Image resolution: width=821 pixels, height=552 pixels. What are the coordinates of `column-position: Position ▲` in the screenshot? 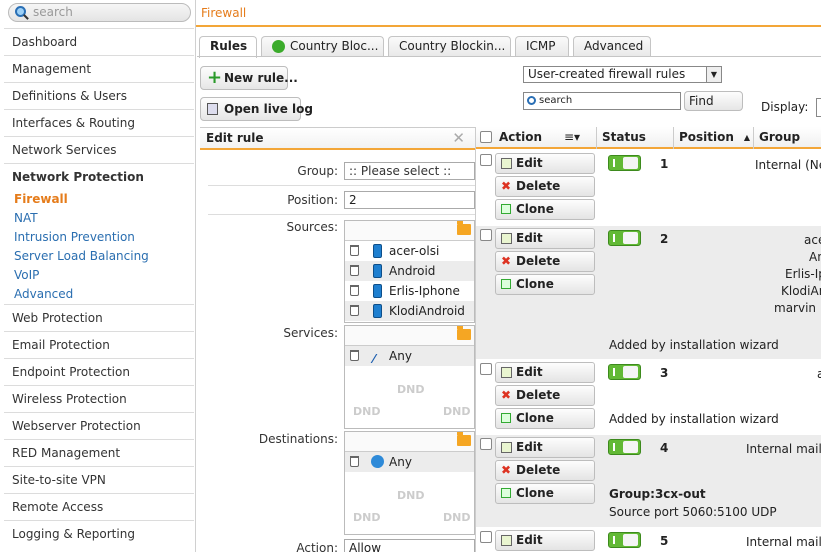 It's located at (714, 138).